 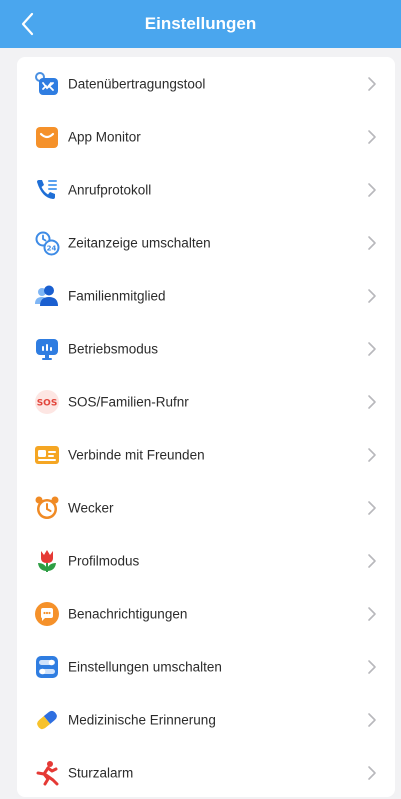 I want to click on top-app-bar: Einstellungen, so click(x=200, y=24).